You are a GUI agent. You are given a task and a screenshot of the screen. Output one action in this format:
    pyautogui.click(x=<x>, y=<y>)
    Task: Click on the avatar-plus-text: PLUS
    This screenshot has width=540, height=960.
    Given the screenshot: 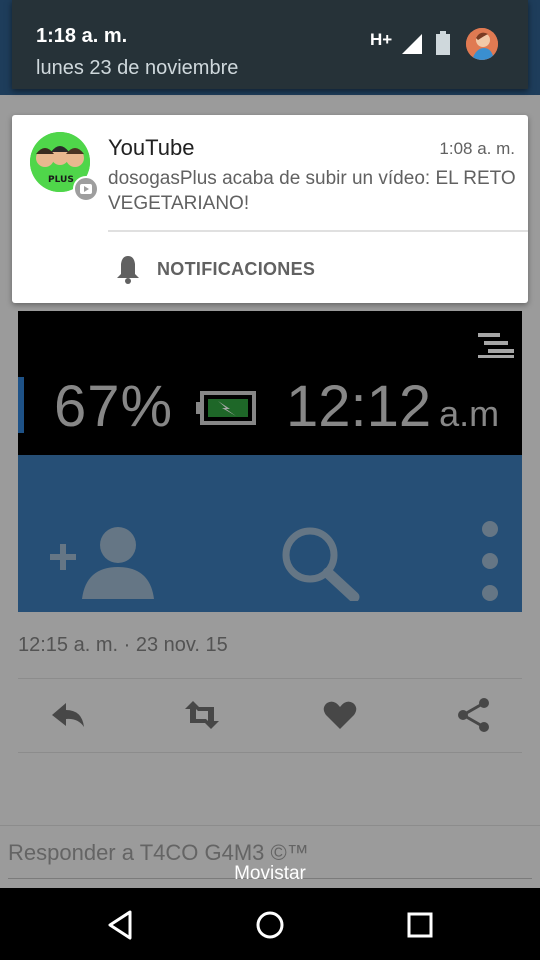 What is the action you would take?
    pyautogui.click(x=61, y=180)
    